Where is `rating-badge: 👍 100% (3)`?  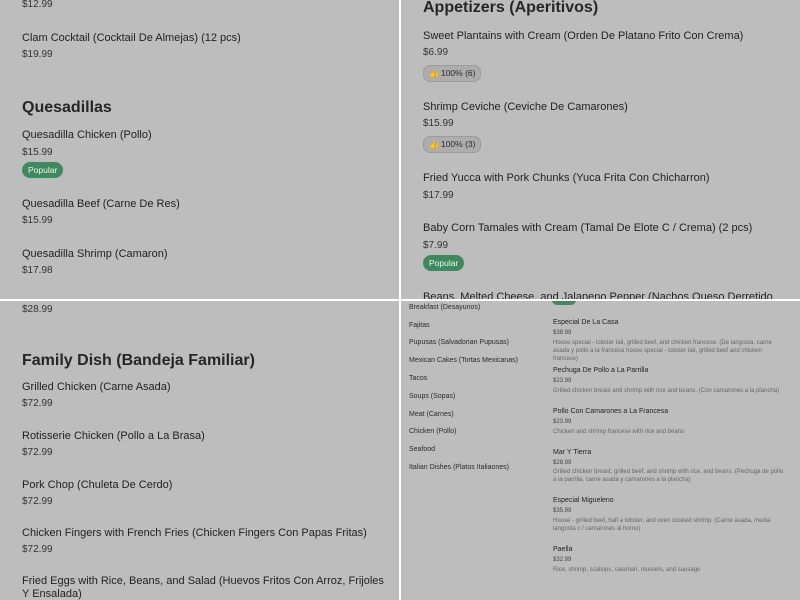 rating-badge: 👍 100% (3) is located at coordinates (452, 144).